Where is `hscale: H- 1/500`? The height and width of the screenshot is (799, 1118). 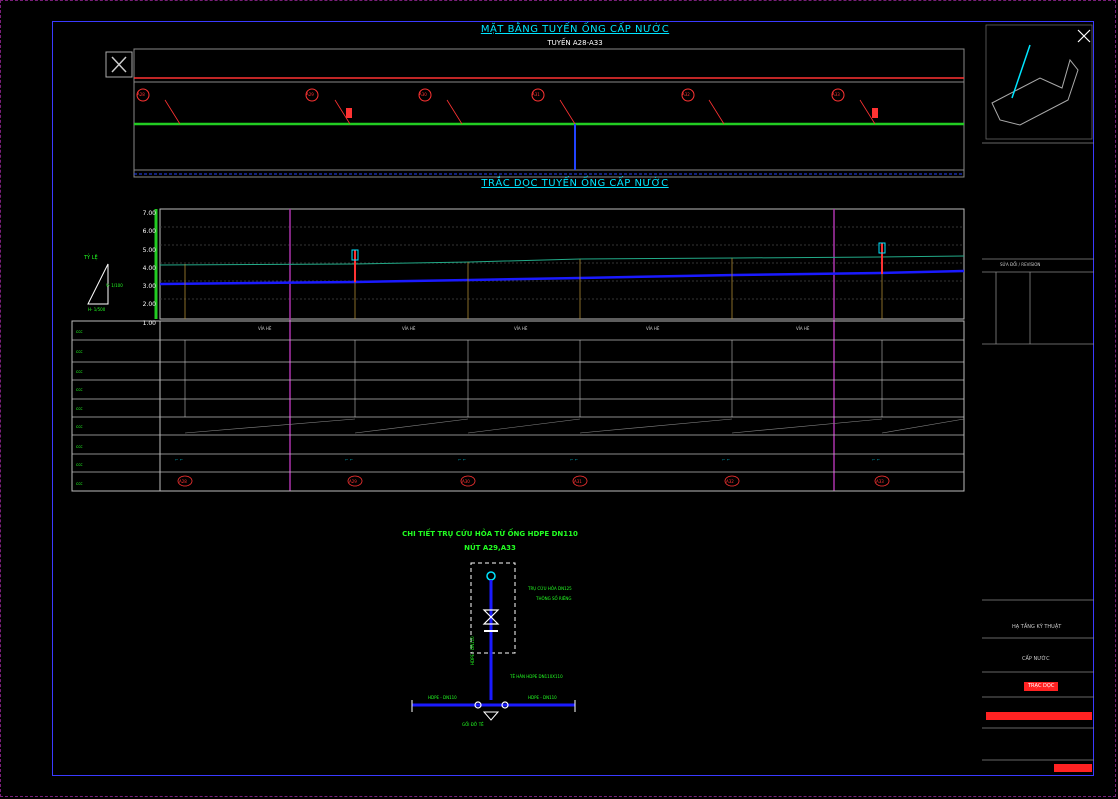 hscale: H- 1/500 is located at coordinates (97, 309).